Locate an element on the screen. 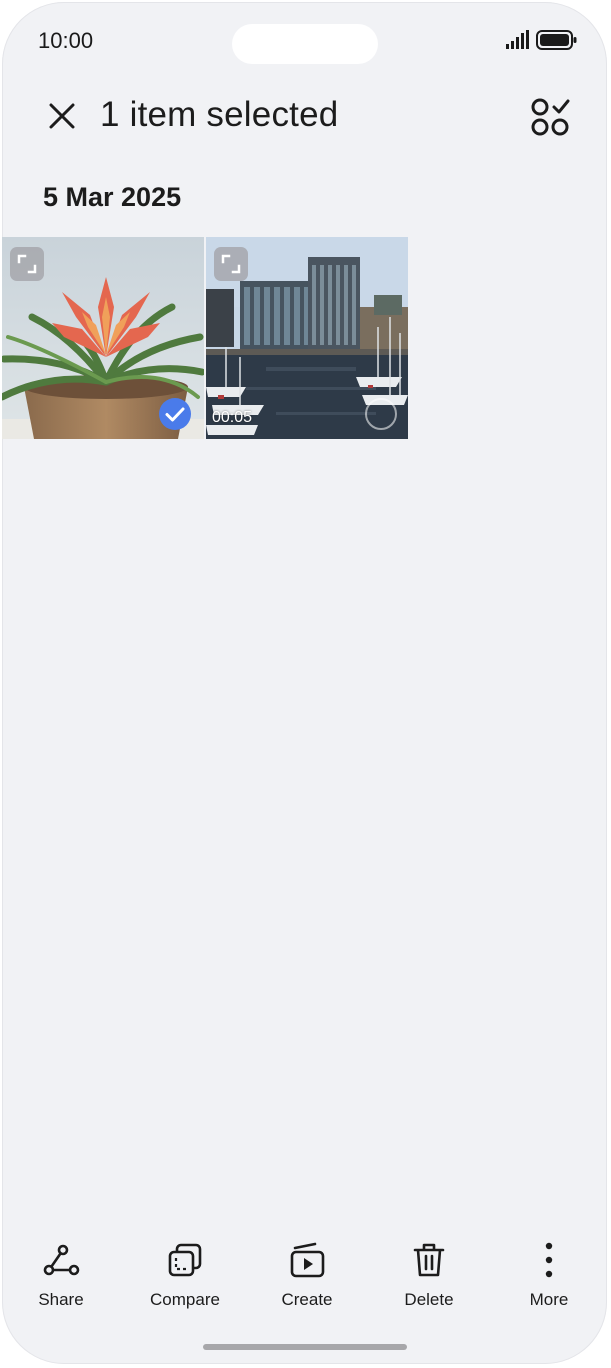 Image resolution: width=611 pixels, height=1368 pixels. bottom-action-bar: Share Compare Create Delete More is located at coordinates (304, 1280).